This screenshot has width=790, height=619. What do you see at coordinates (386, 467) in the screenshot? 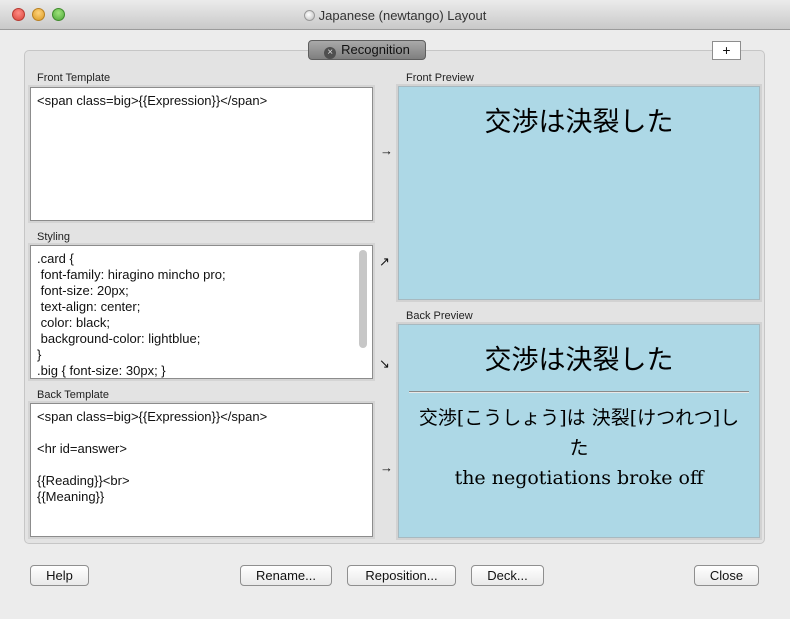
I see `back-arrow-icon: →` at bounding box center [386, 467].